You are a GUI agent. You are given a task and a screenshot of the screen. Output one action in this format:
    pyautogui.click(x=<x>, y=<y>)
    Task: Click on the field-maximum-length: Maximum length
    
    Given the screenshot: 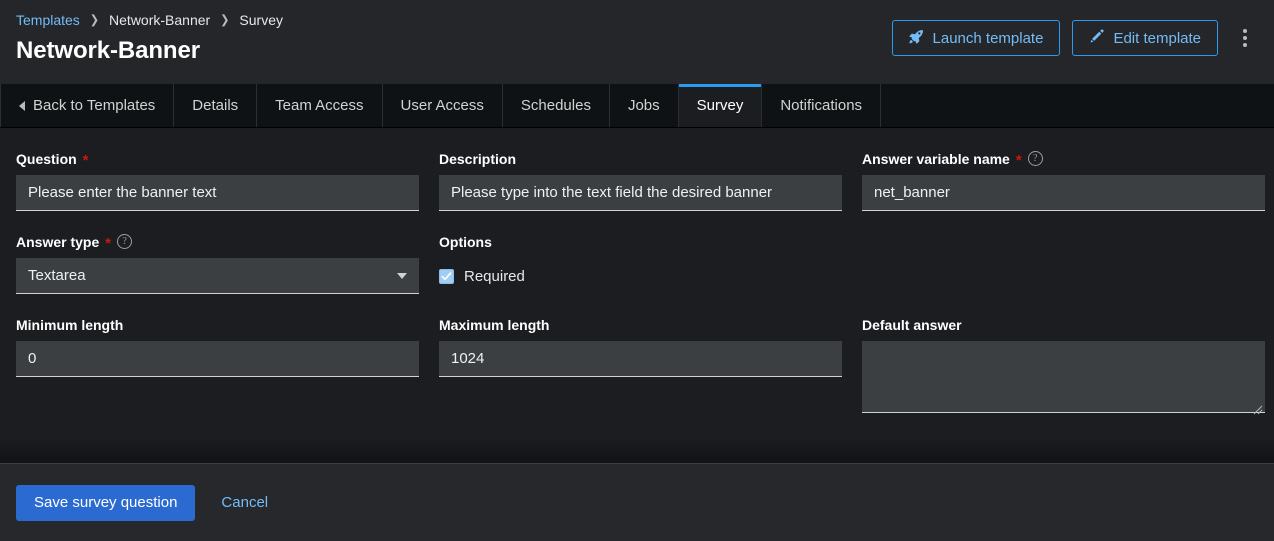 What is the action you would take?
    pyautogui.click(x=640, y=367)
    